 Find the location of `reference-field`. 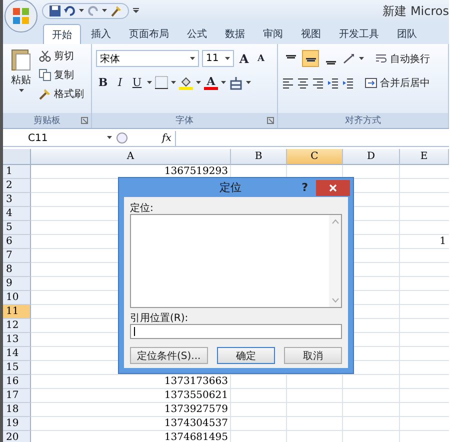

reference-field is located at coordinates (236, 331).